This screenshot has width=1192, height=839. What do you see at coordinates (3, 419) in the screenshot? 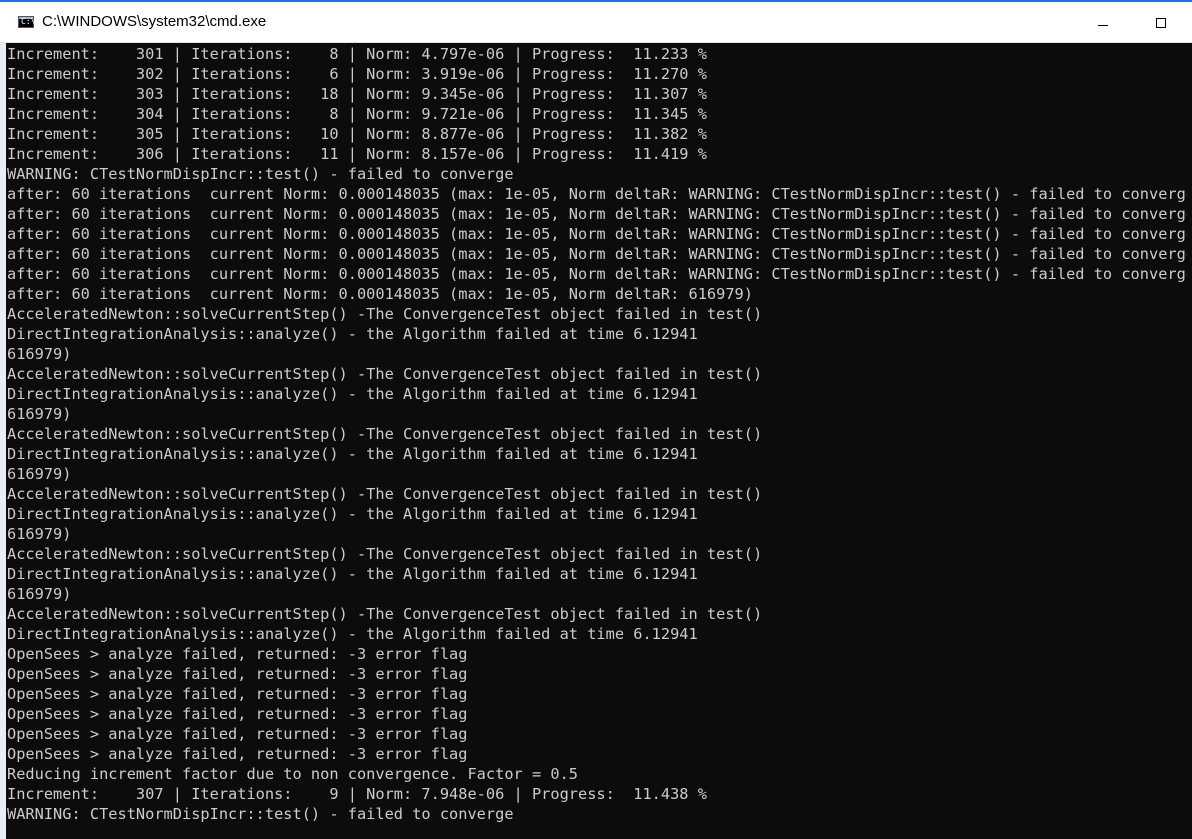
I see `window-edge` at bounding box center [3, 419].